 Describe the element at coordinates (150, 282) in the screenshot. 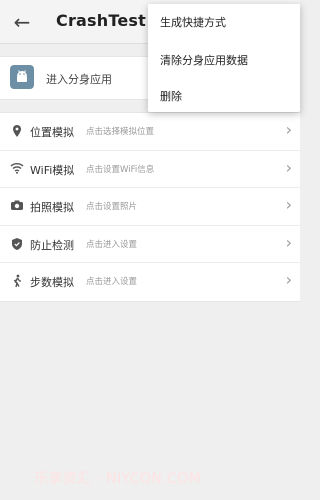

I see `list-item-steps: 步数模拟 点击进入设置 ›` at that location.